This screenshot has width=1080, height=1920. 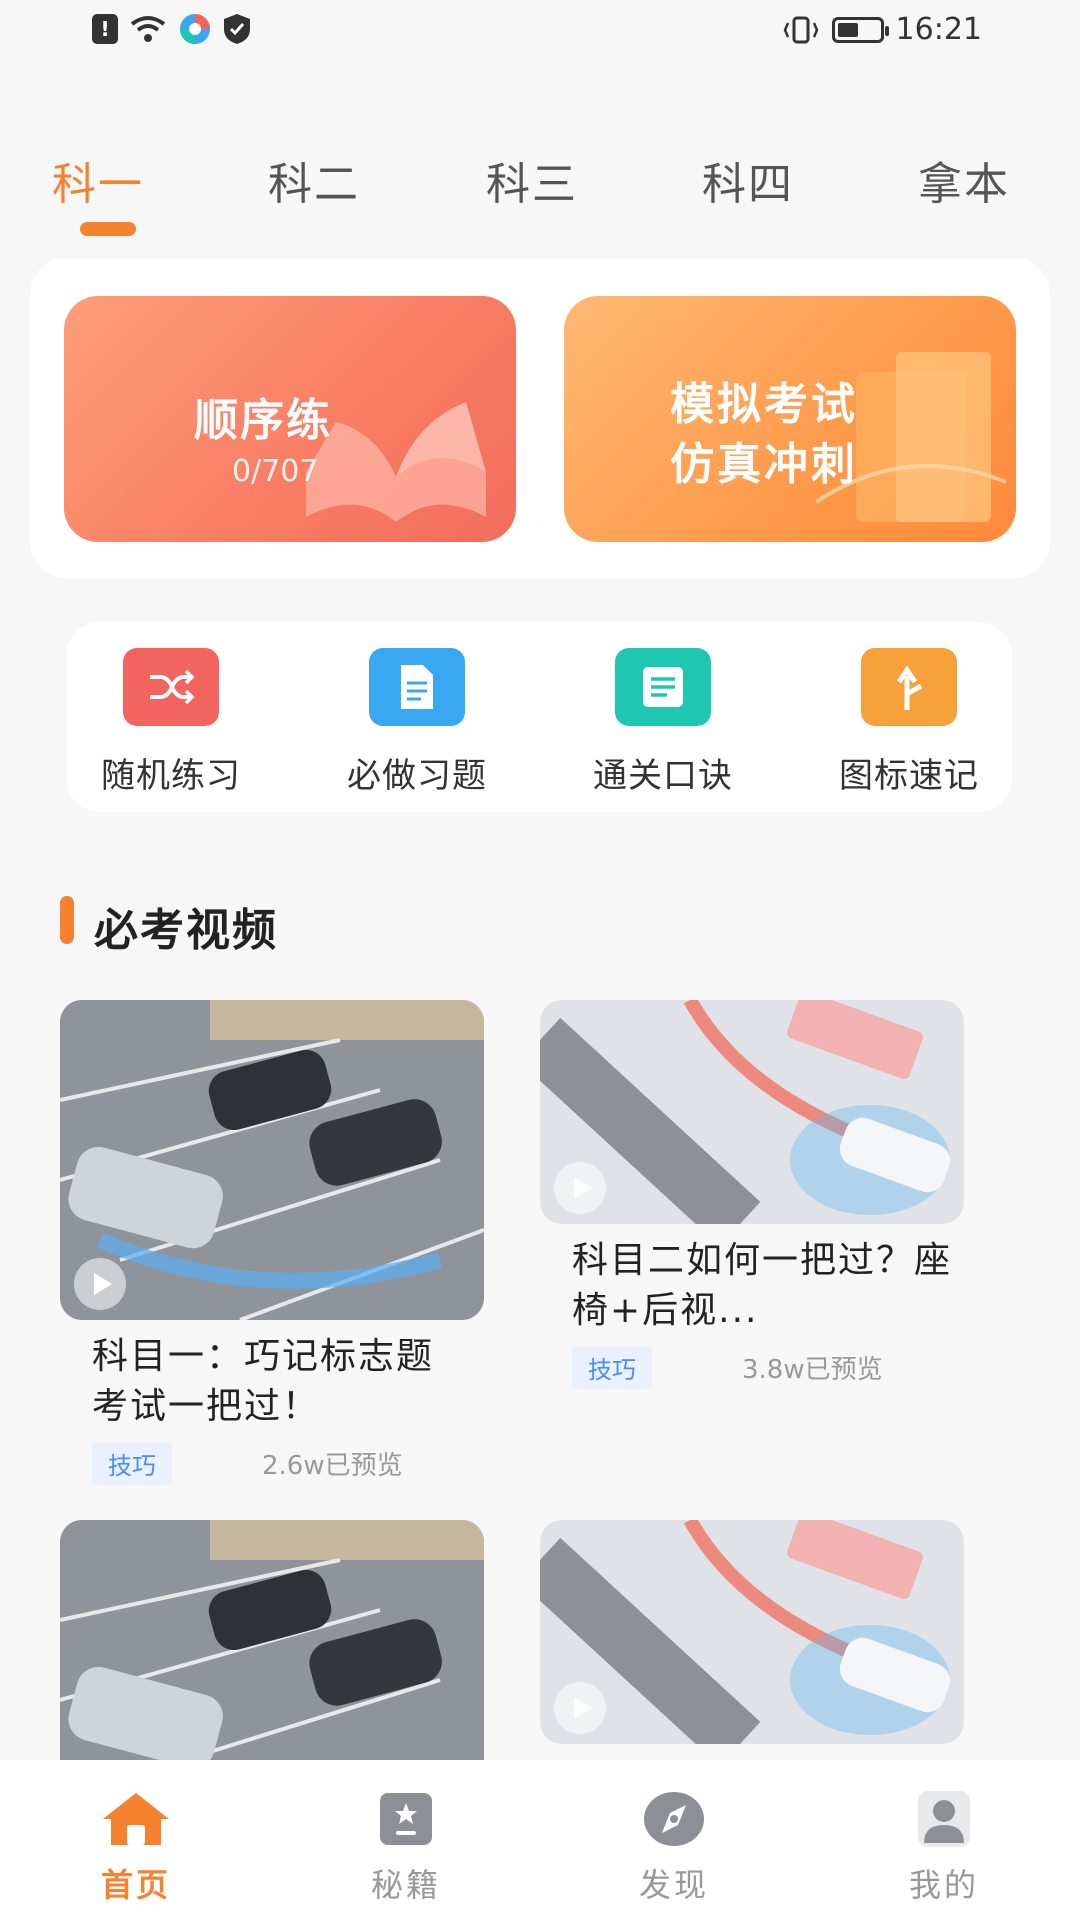 I want to click on tab-get-license: 拿本, so click(x=964, y=180).